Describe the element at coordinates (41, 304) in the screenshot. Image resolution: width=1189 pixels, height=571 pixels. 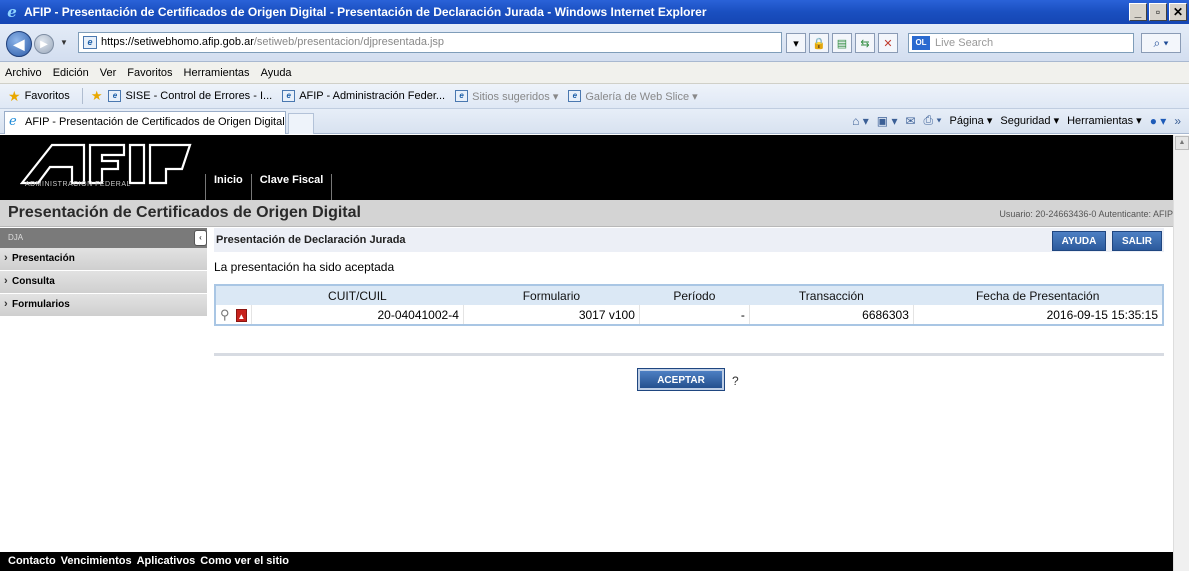
I see `sidebar-item-label: Formularios` at that location.